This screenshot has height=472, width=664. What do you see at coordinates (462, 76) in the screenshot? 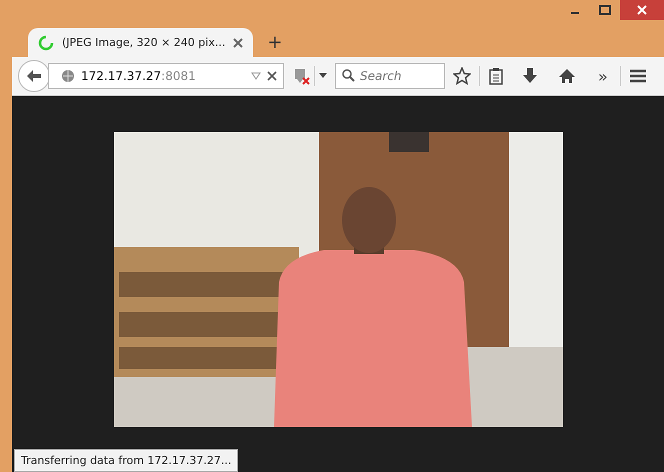
I see `star-icon` at bounding box center [462, 76].